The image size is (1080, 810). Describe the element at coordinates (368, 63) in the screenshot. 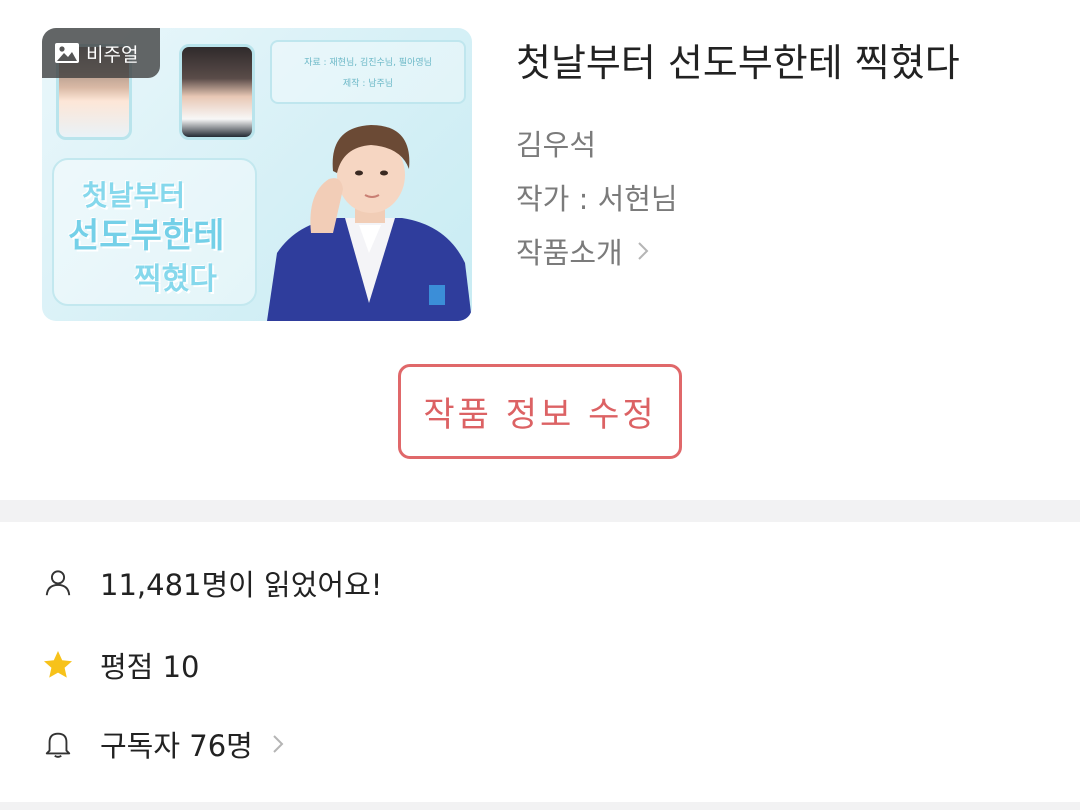

I see `cover-credit-line-1: 자료 : 재현님, 김진수님, 필아영님` at that location.